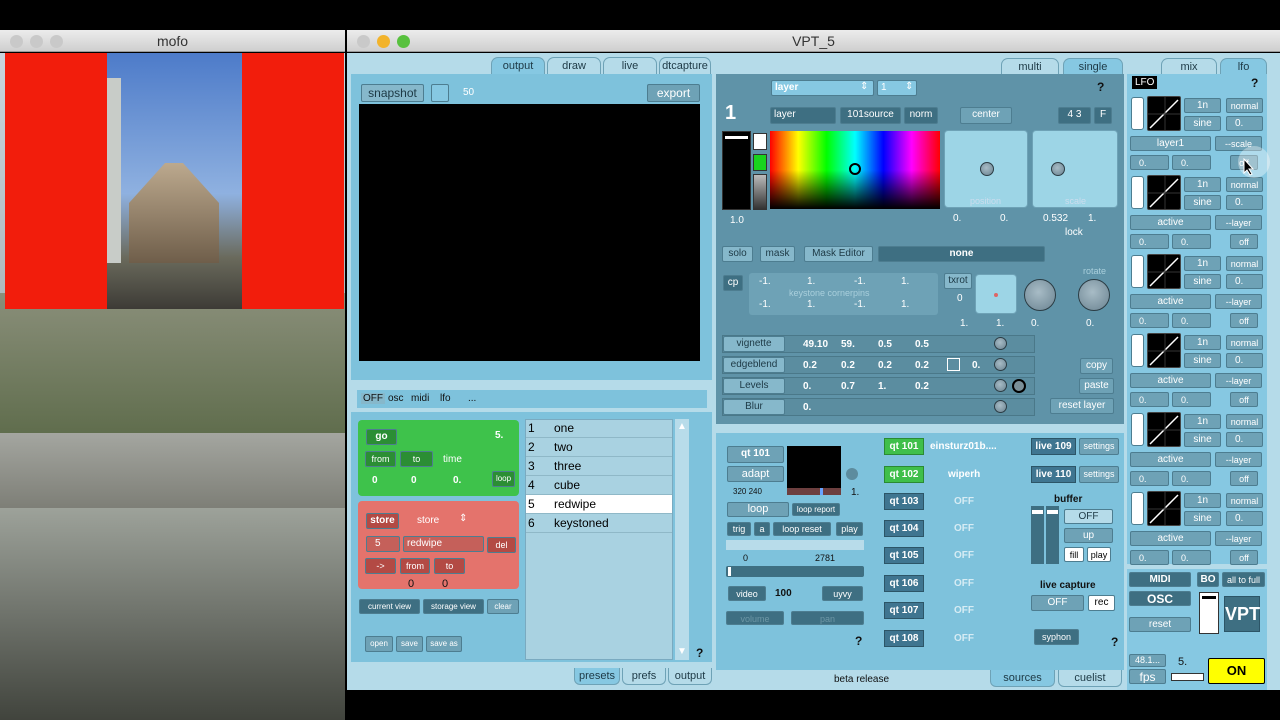 The height and width of the screenshot is (720, 1280). What do you see at coordinates (682, 651) in the screenshot?
I see `scroll-down-icon: ▼` at bounding box center [682, 651].